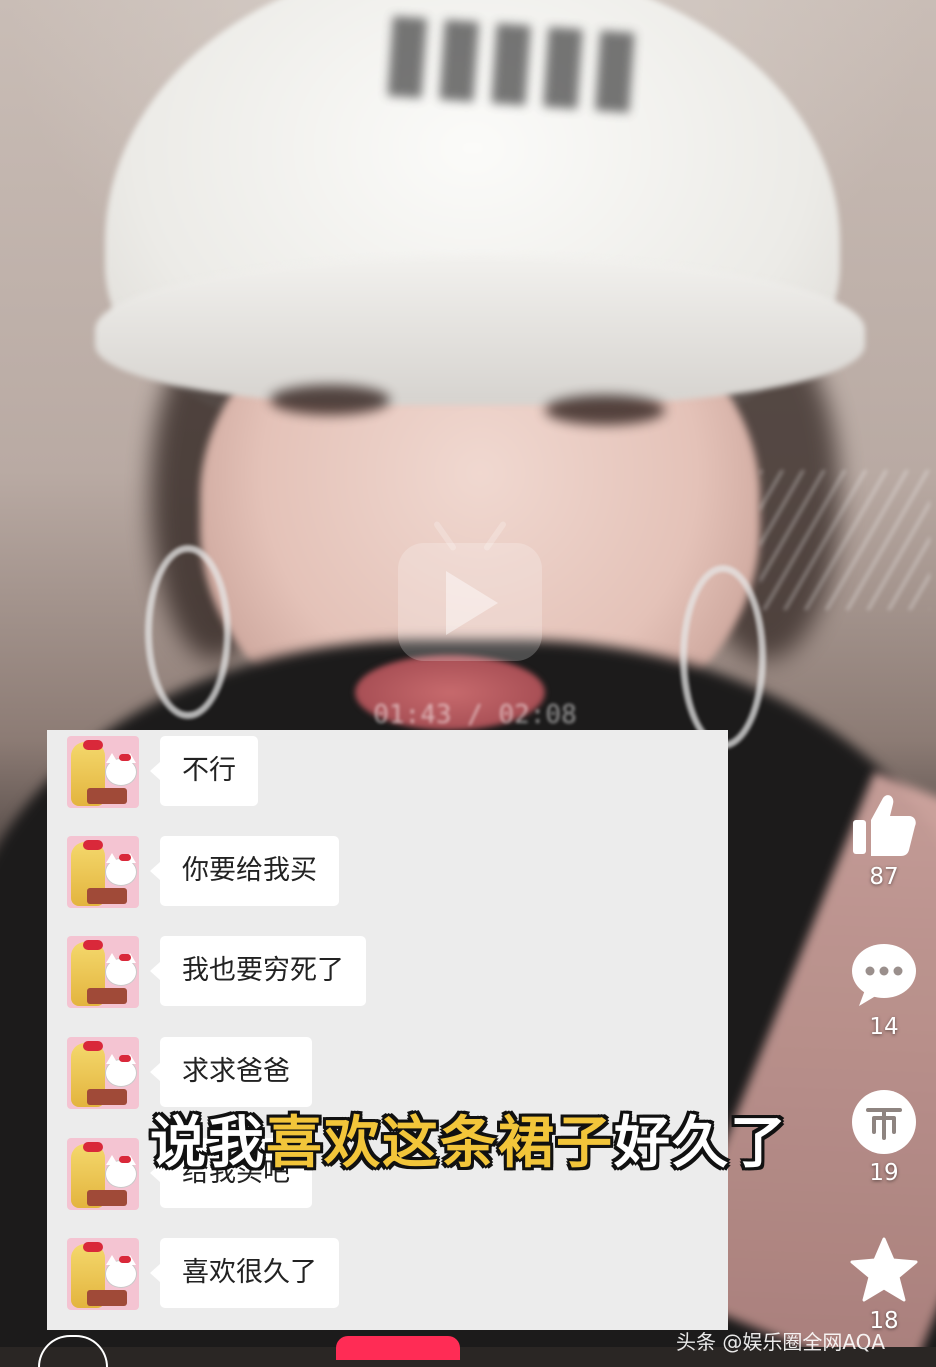  I want to click on thumbs-up-icon, so click(884, 825).